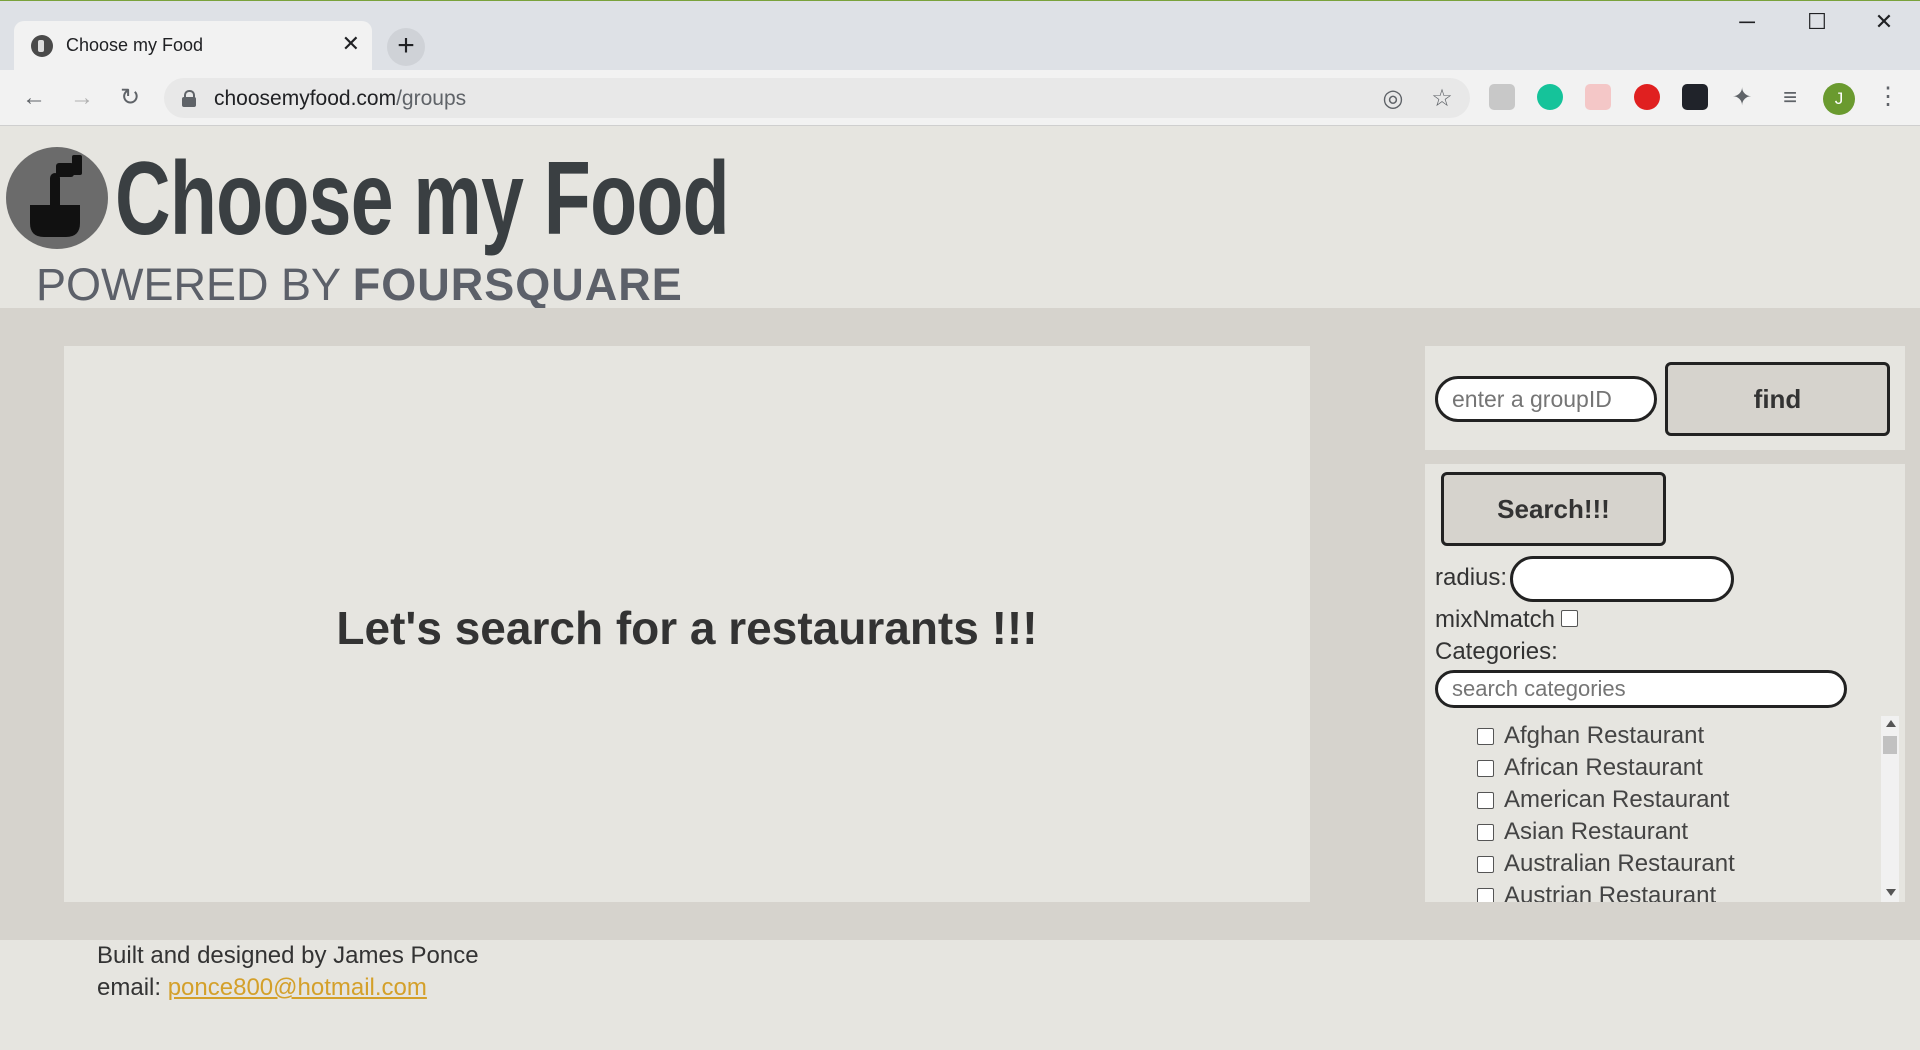  I want to click on tab-close-button: ✕, so click(351, 44).